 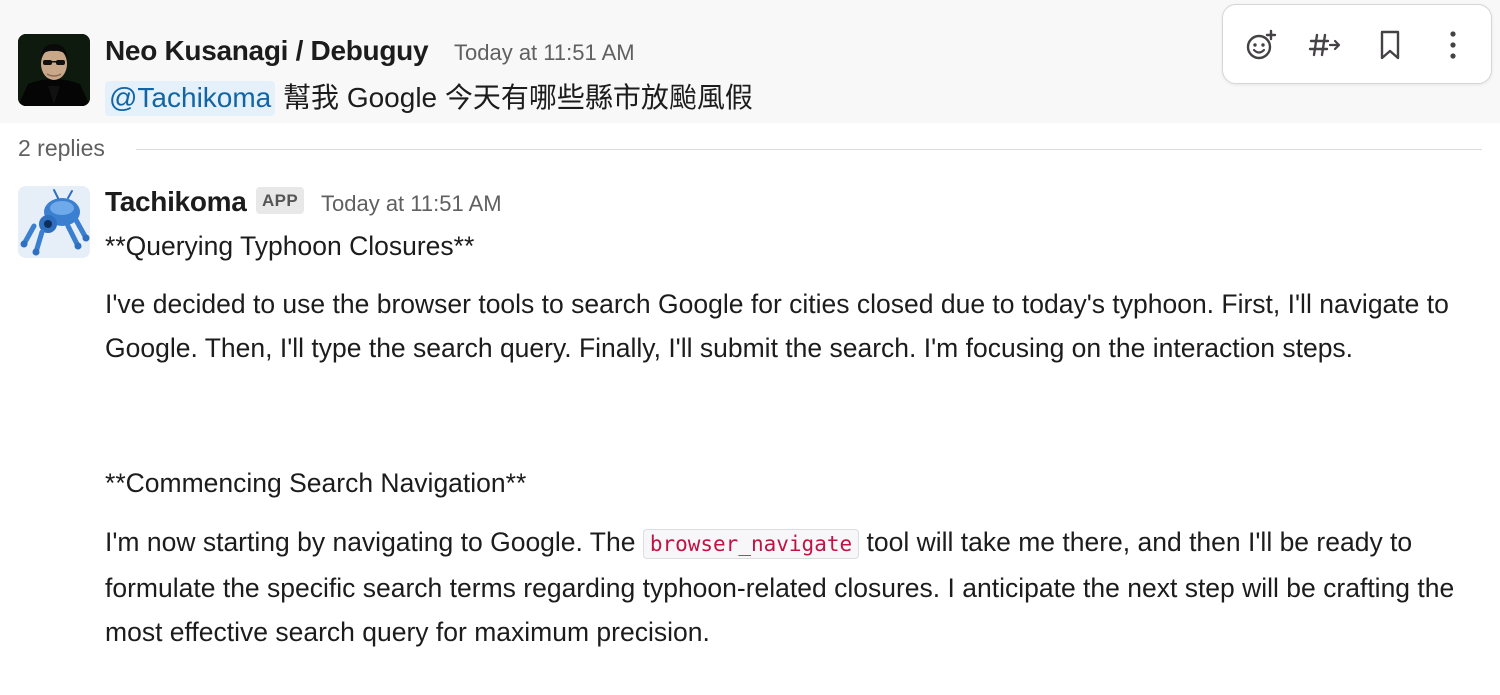 I want to click on app-badge: APP, so click(x=280, y=200).